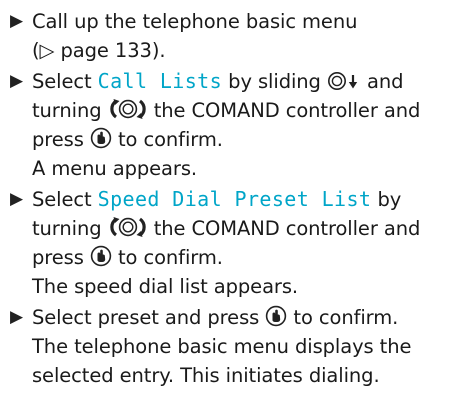 The width and height of the screenshot is (461, 410). What do you see at coordinates (222, 346) in the screenshot?
I see `step-result: The telephone basic menu displays the` at bounding box center [222, 346].